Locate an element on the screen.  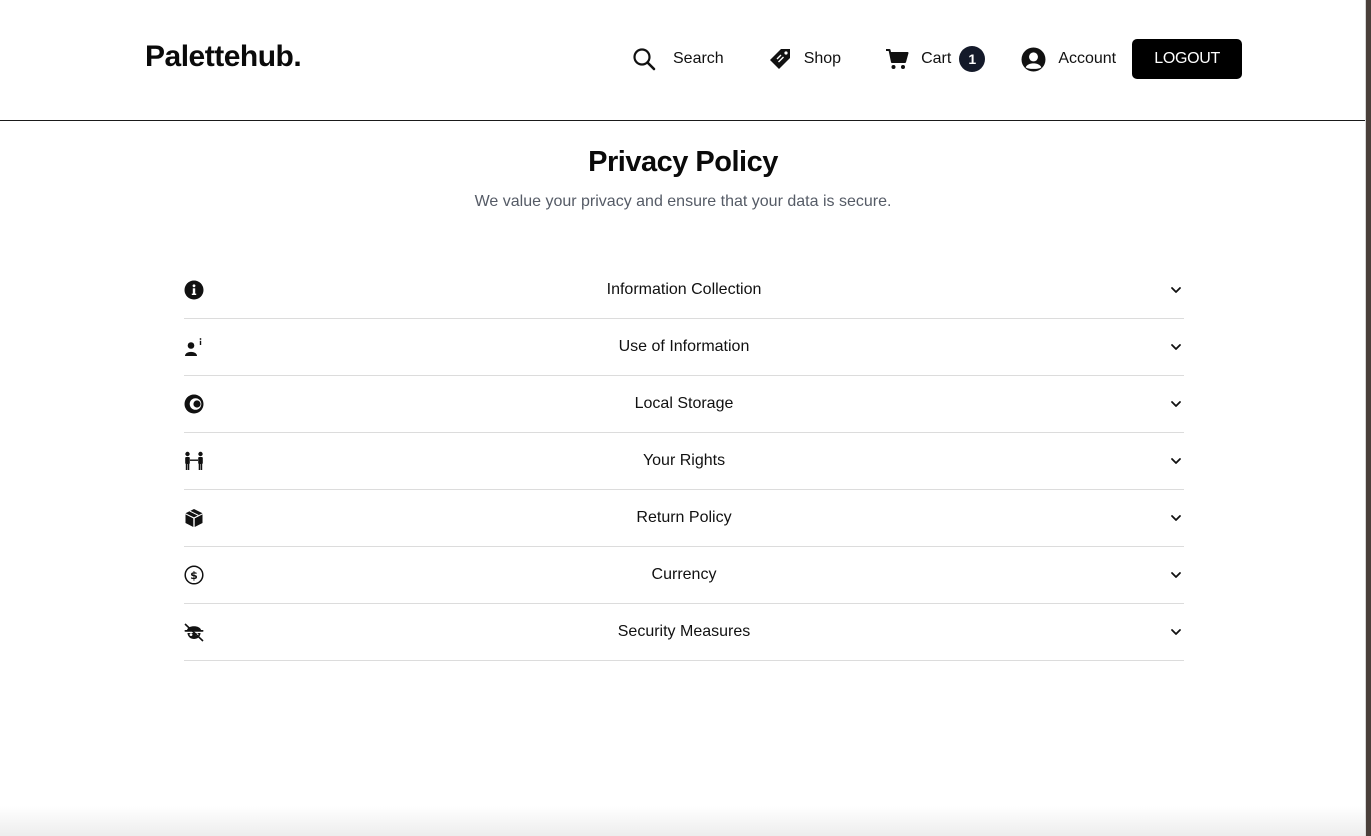
accordion-item-use-of-information: Use of Information is located at coordinates (684, 347).